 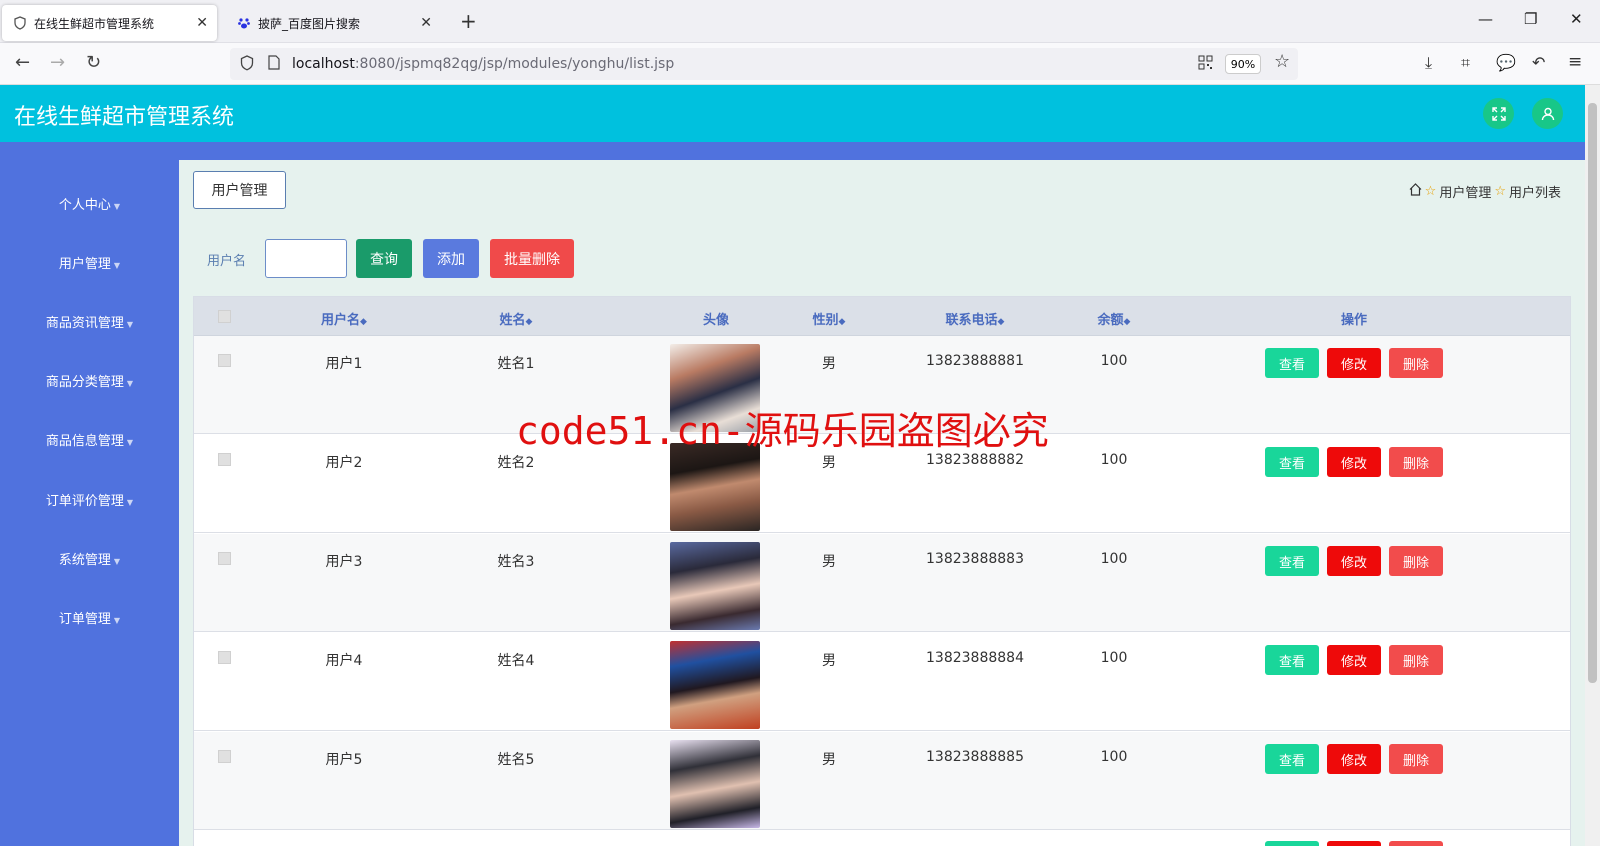 I want to click on sidebar-item-category: 商品分类管理 ▼, so click(x=89, y=380).